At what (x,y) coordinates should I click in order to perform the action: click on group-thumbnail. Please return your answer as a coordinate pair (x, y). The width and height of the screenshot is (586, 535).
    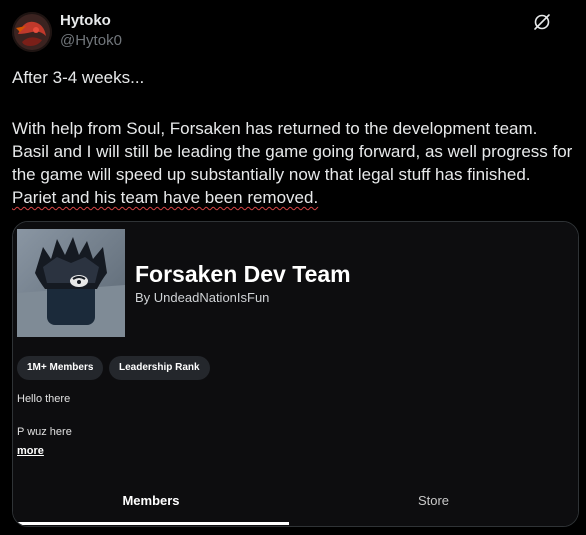
    Looking at the image, I should click on (71, 283).